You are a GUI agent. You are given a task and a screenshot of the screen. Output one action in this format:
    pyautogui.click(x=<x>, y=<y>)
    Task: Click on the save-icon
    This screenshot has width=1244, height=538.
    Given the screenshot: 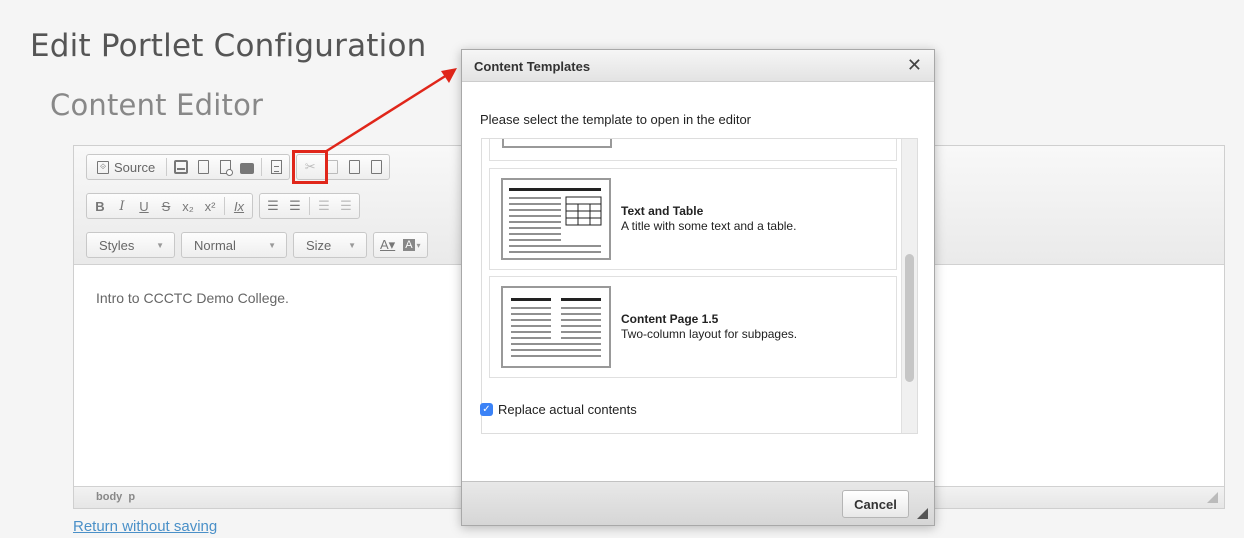 What is the action you would take?
    pyautogui.click(x=181, y=167)
    